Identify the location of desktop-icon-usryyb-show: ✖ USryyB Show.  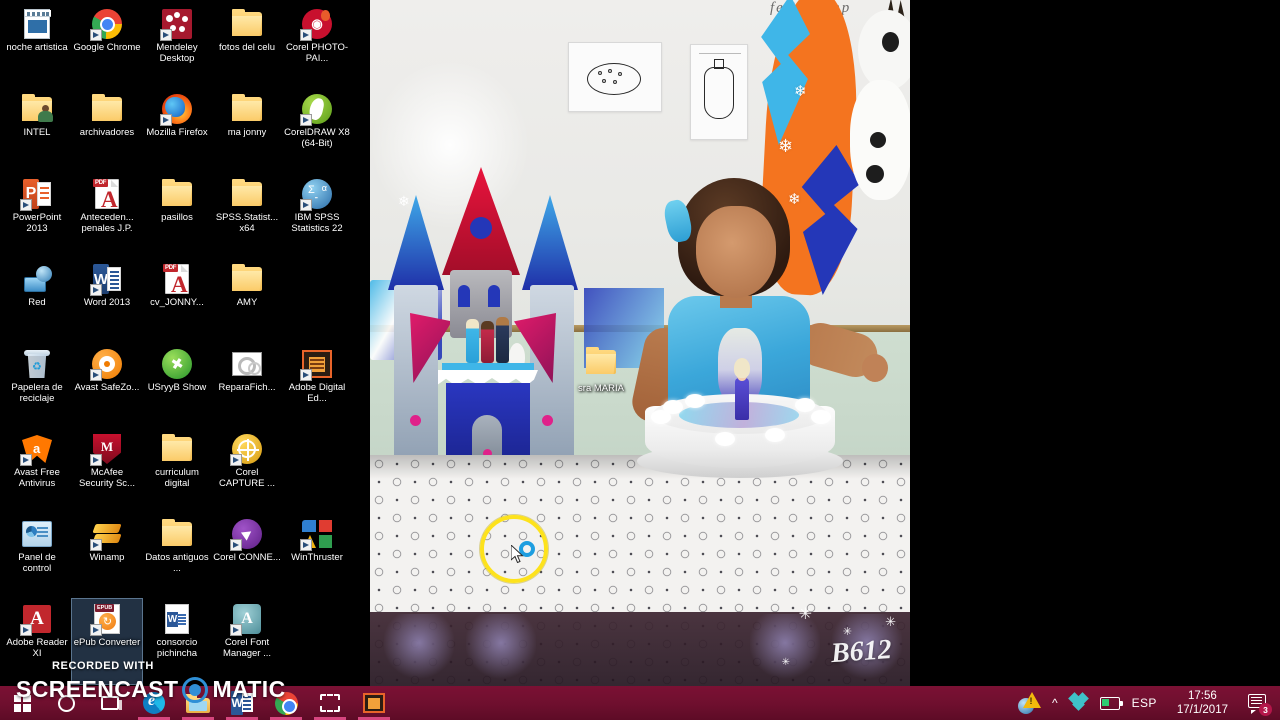
(177, 386).